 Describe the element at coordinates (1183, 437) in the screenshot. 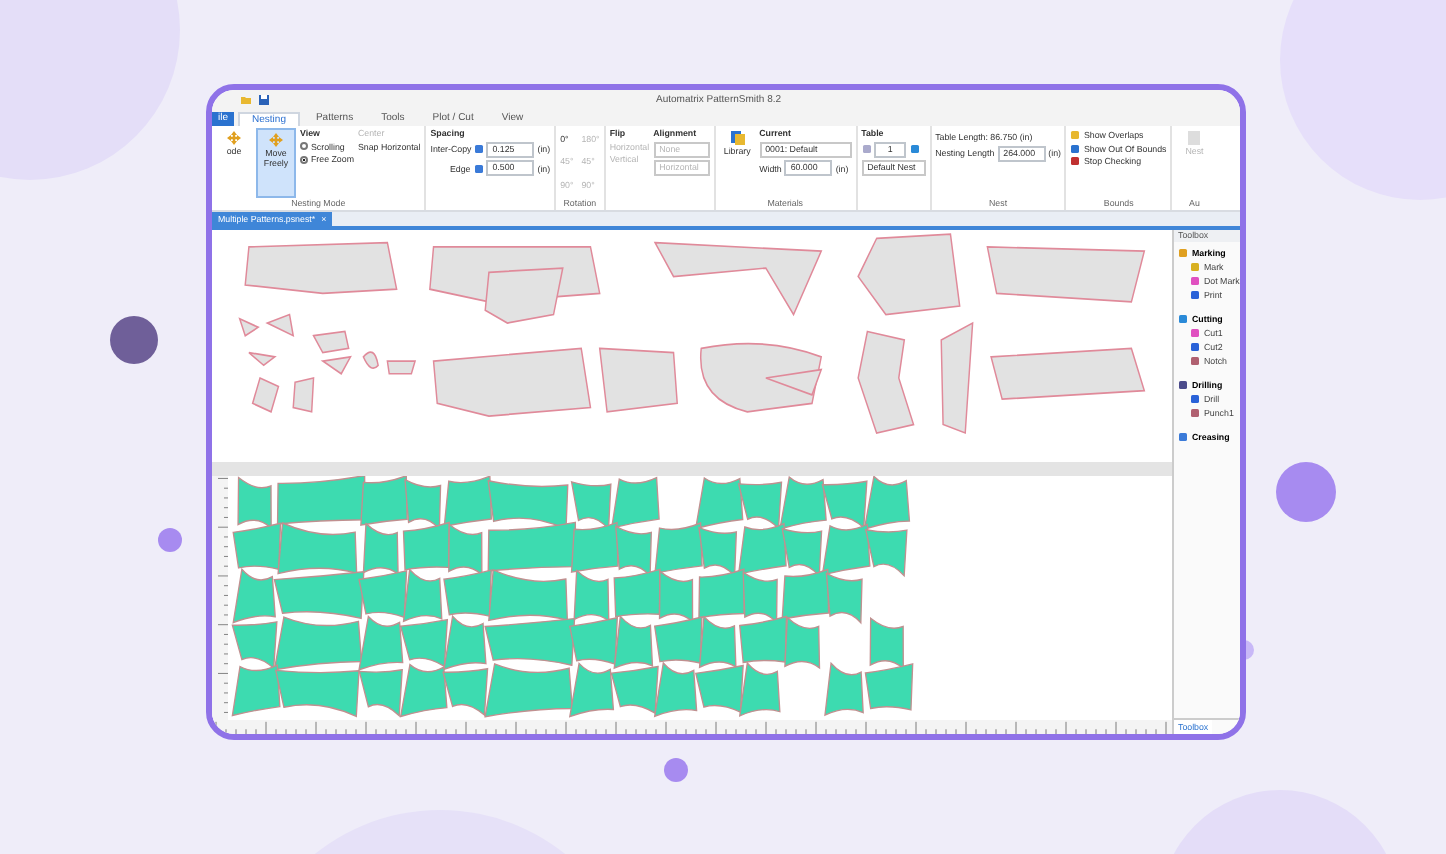

I see `tool-icon` at that location.